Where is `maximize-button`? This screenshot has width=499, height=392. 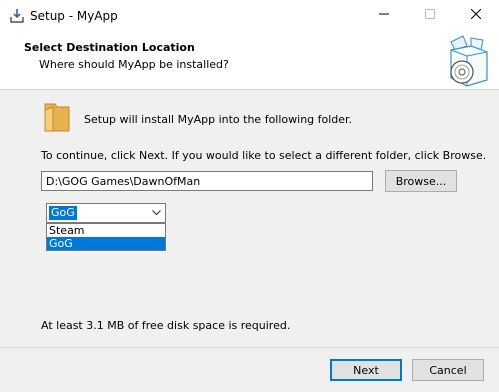 maximize-button is located at coordinates (430, 15).